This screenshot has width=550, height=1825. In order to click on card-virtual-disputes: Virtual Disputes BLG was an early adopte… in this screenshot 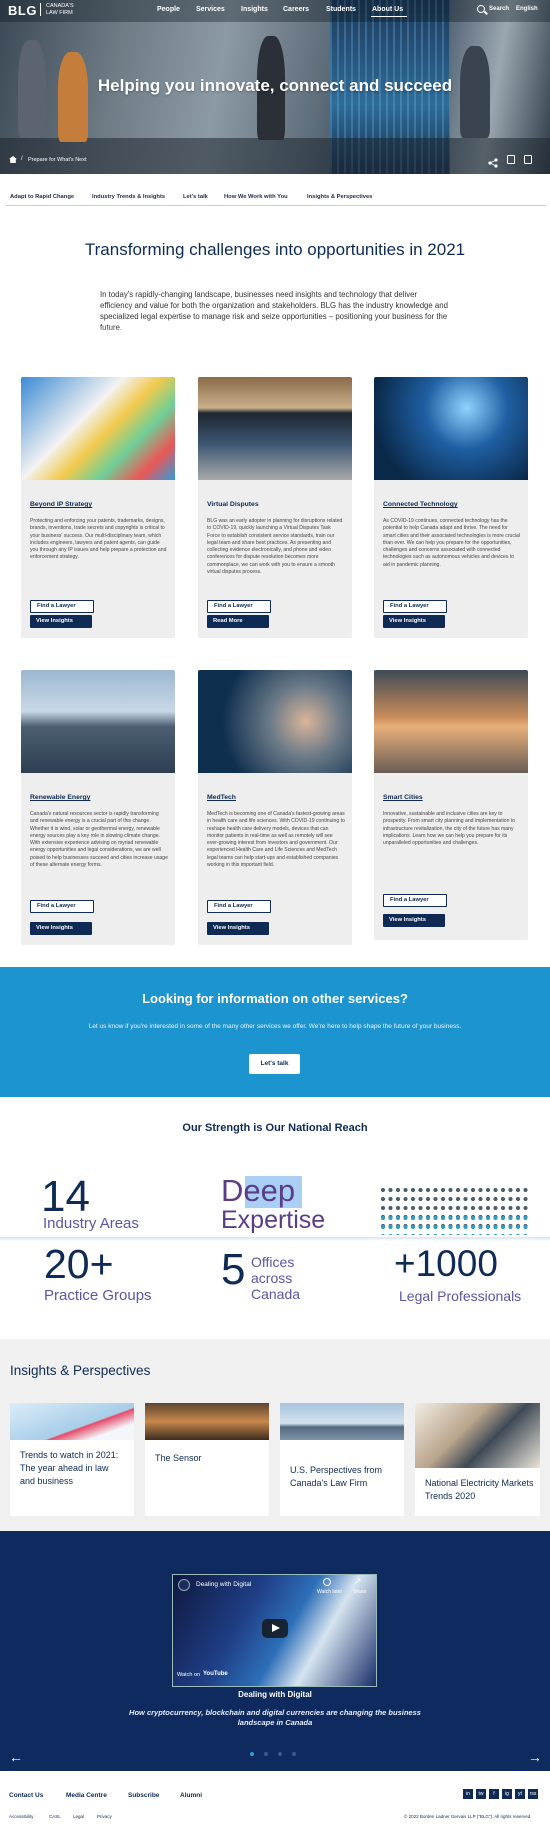, I will do `click(275, 507)`.